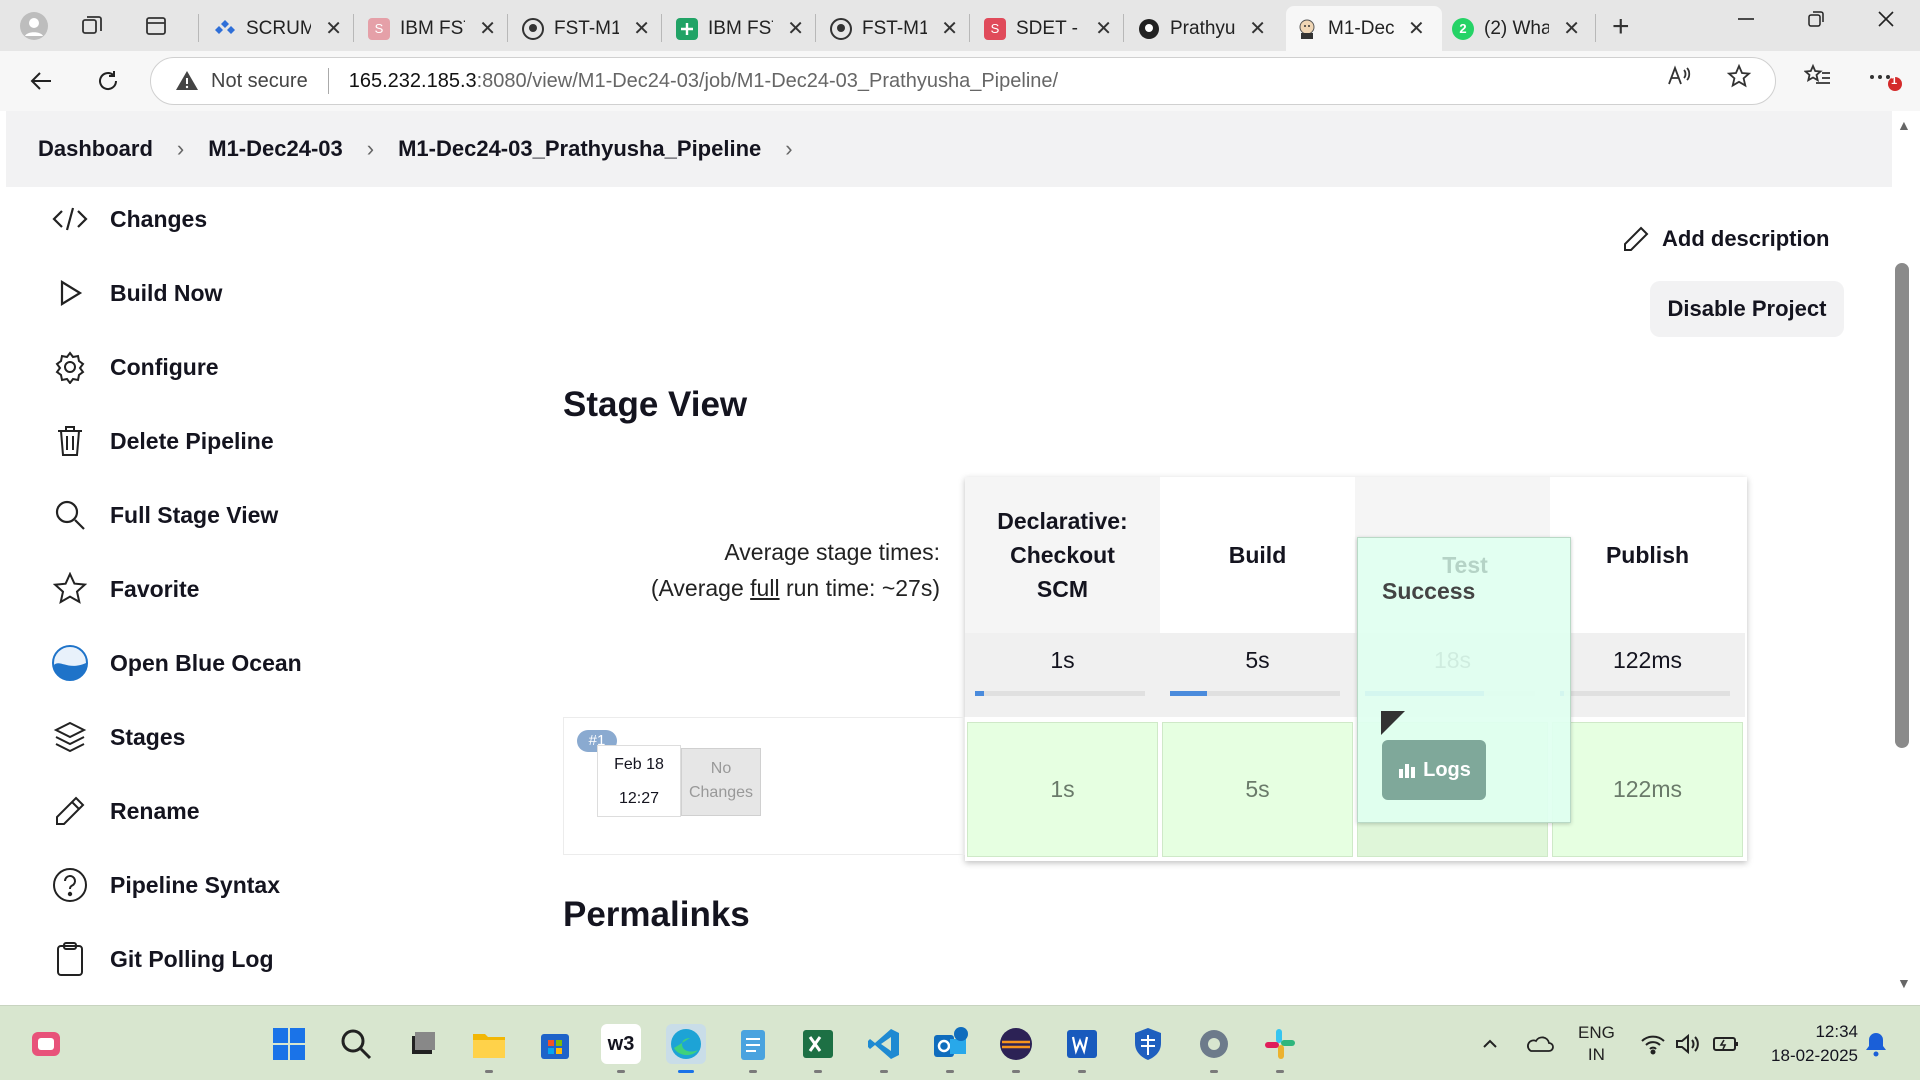 Image resolution: width=1920 pixels, height=1080 pixels. I want to click on vscode-icon, so click(884, 1044).